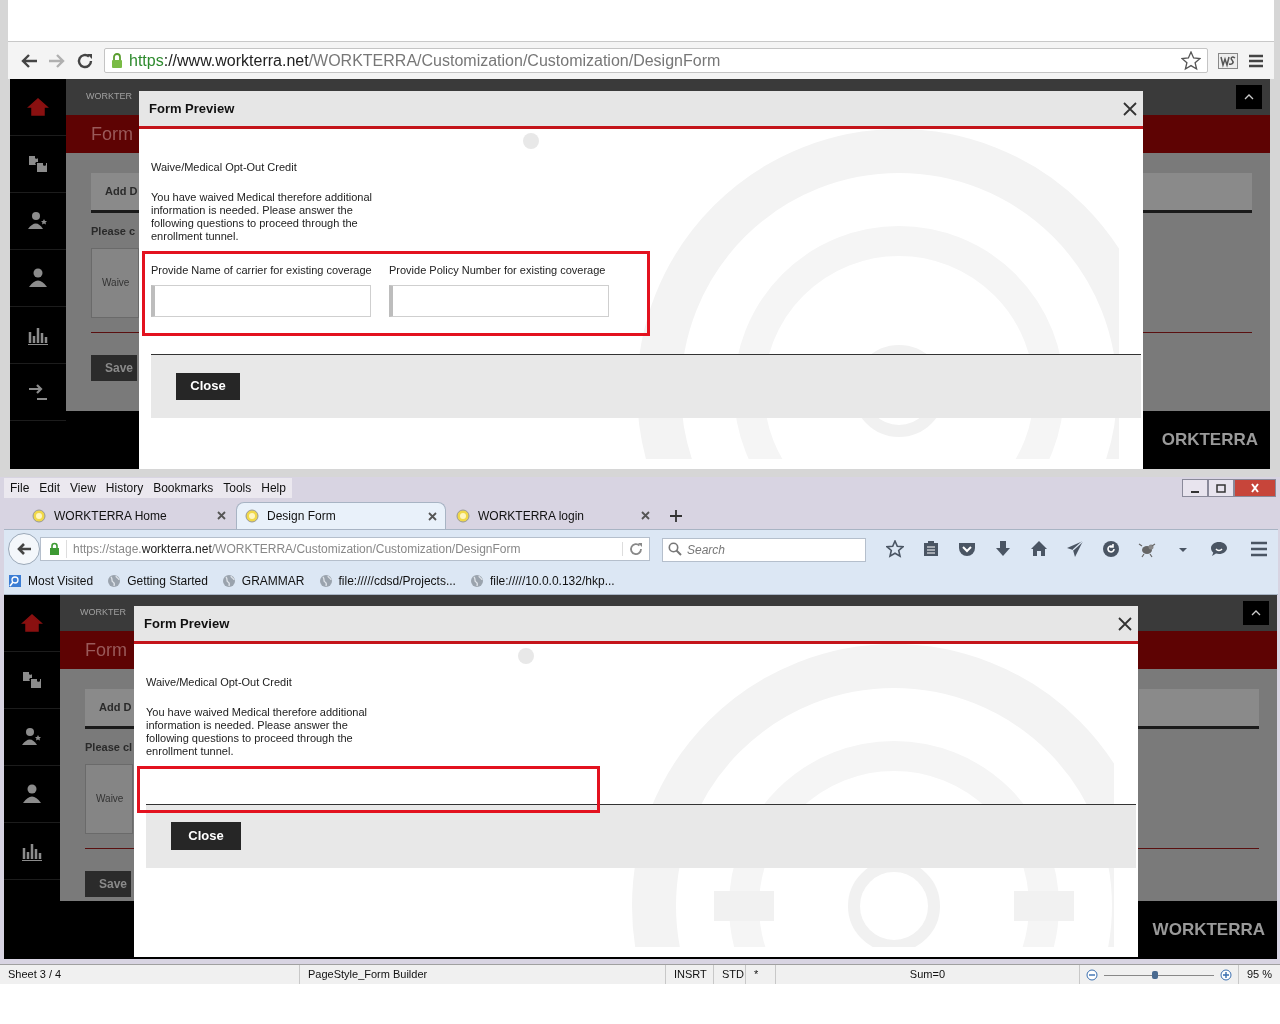 This screenshot has height=1024, width=1280. What do you see at coordinates (124, 488) in the screenshot?
I see `menu-item: History` at bounding box center [124, 488].